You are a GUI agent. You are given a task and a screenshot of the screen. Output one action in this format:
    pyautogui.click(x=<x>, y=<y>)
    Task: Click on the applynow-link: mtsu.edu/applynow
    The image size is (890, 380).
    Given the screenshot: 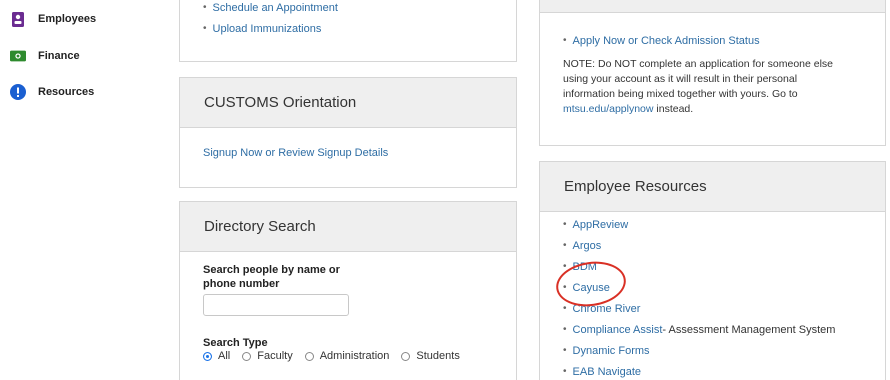 What is the action you would take?
    pyautogui.click(x=608, y=109)
    